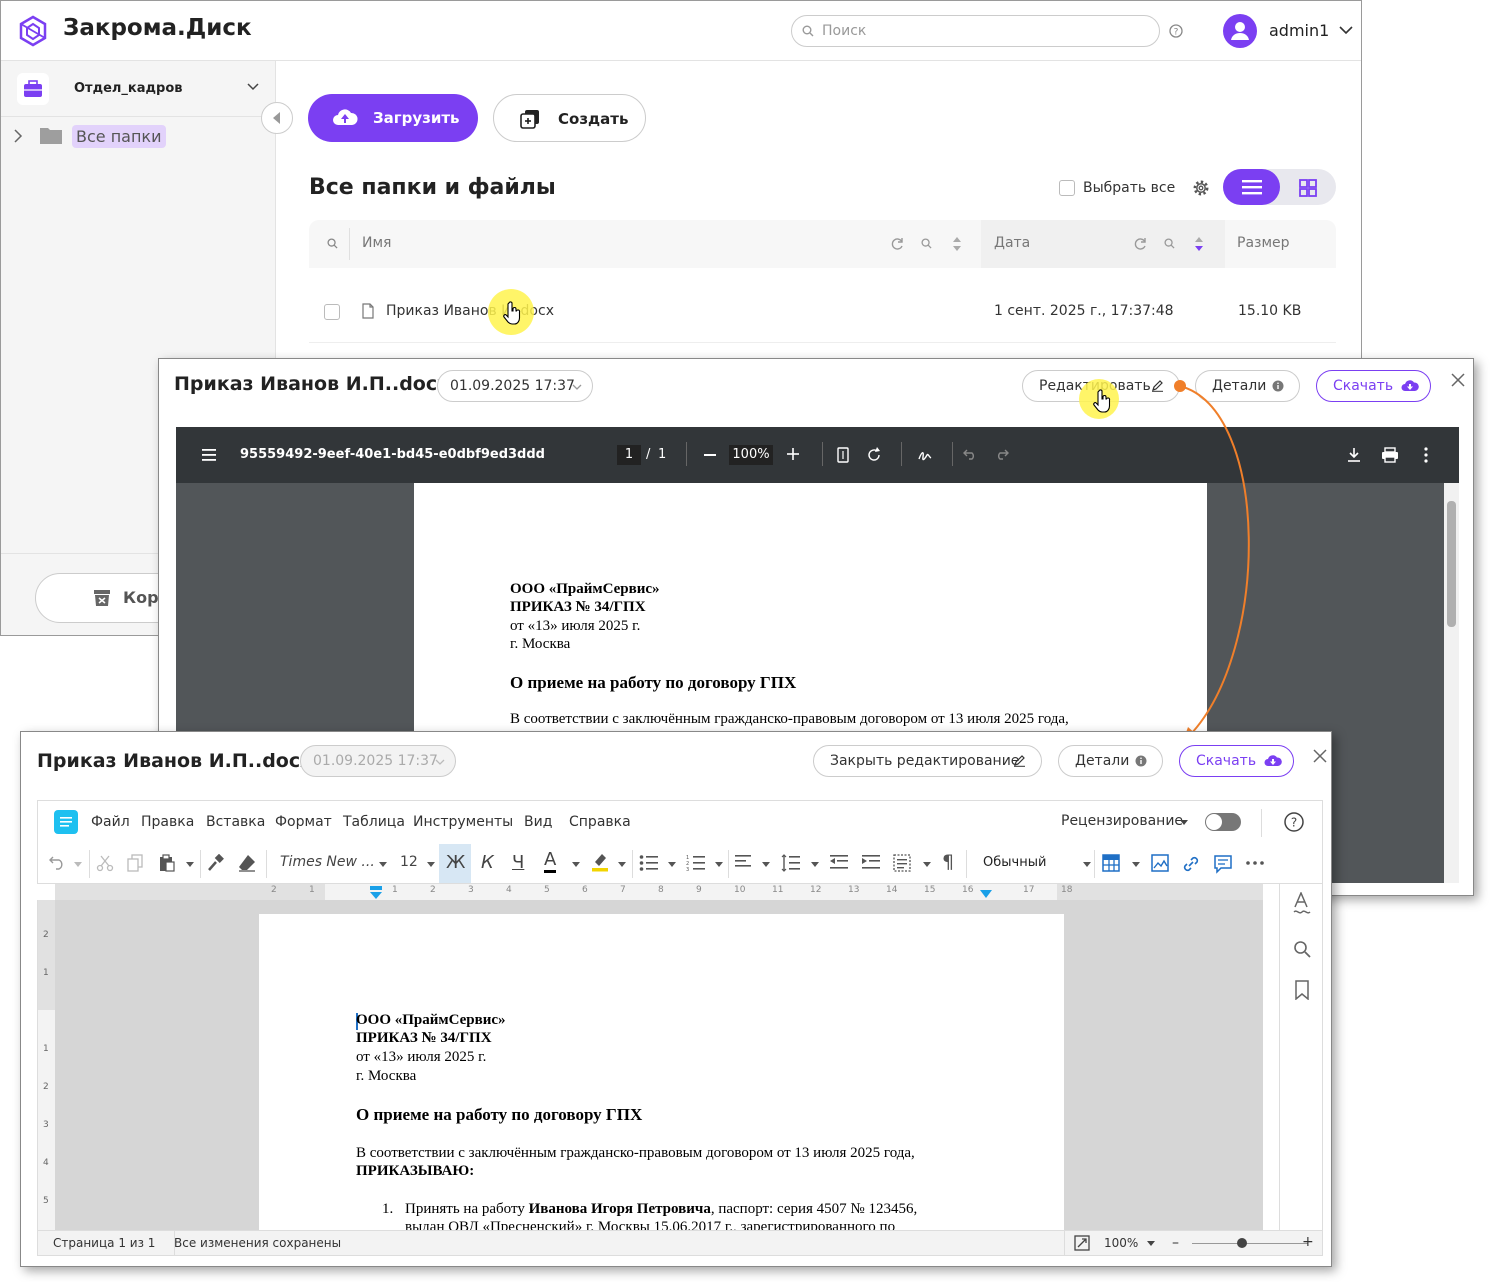 The image size is (1505, 1282). Describe the element at coordinates (374, 822) in the screenshot. I see `menu-table: Таблица` at that location.